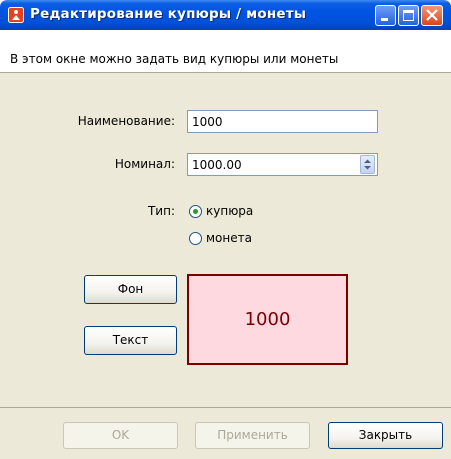 The image size is (451, 459). What do you see at coordinates (385, 15) in the screenshot?
I see `minimize-button` at bounding box center [385, 15].